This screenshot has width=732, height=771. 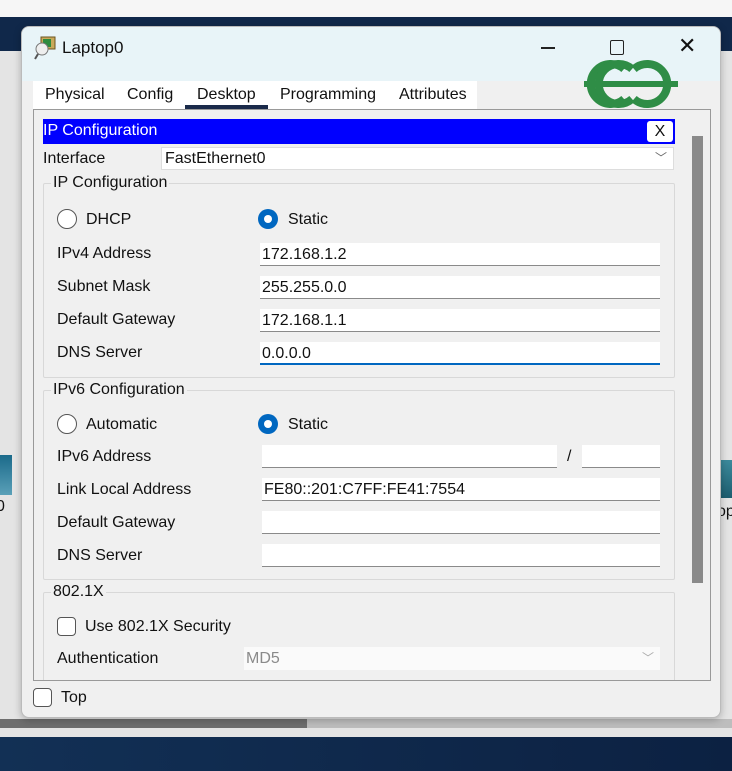 What do you see at coordinates (67, 424) in the screenshot?
I see `ipv6-automatic-radio` at bounding box center [67, 424].